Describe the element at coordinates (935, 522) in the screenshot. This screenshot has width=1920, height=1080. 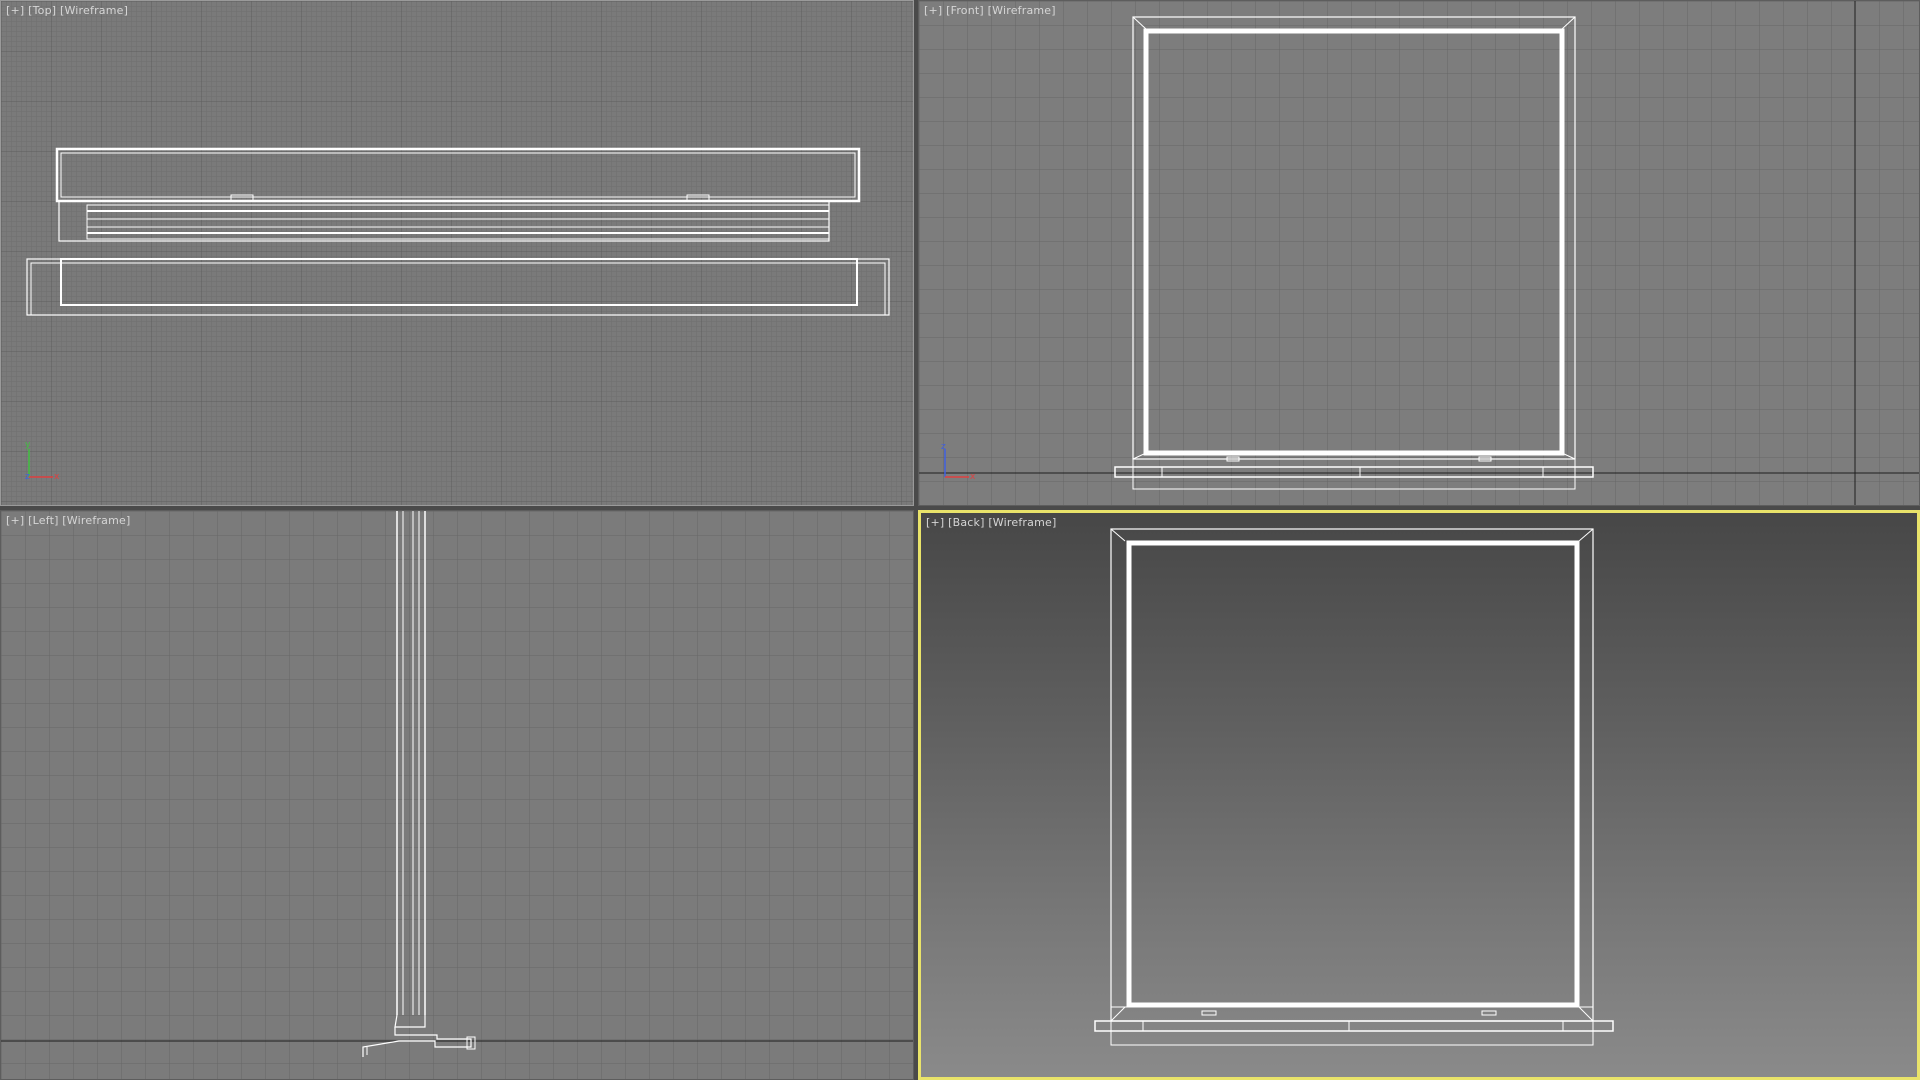
I see `viewport-back-plus-menu: [+]` at that location.